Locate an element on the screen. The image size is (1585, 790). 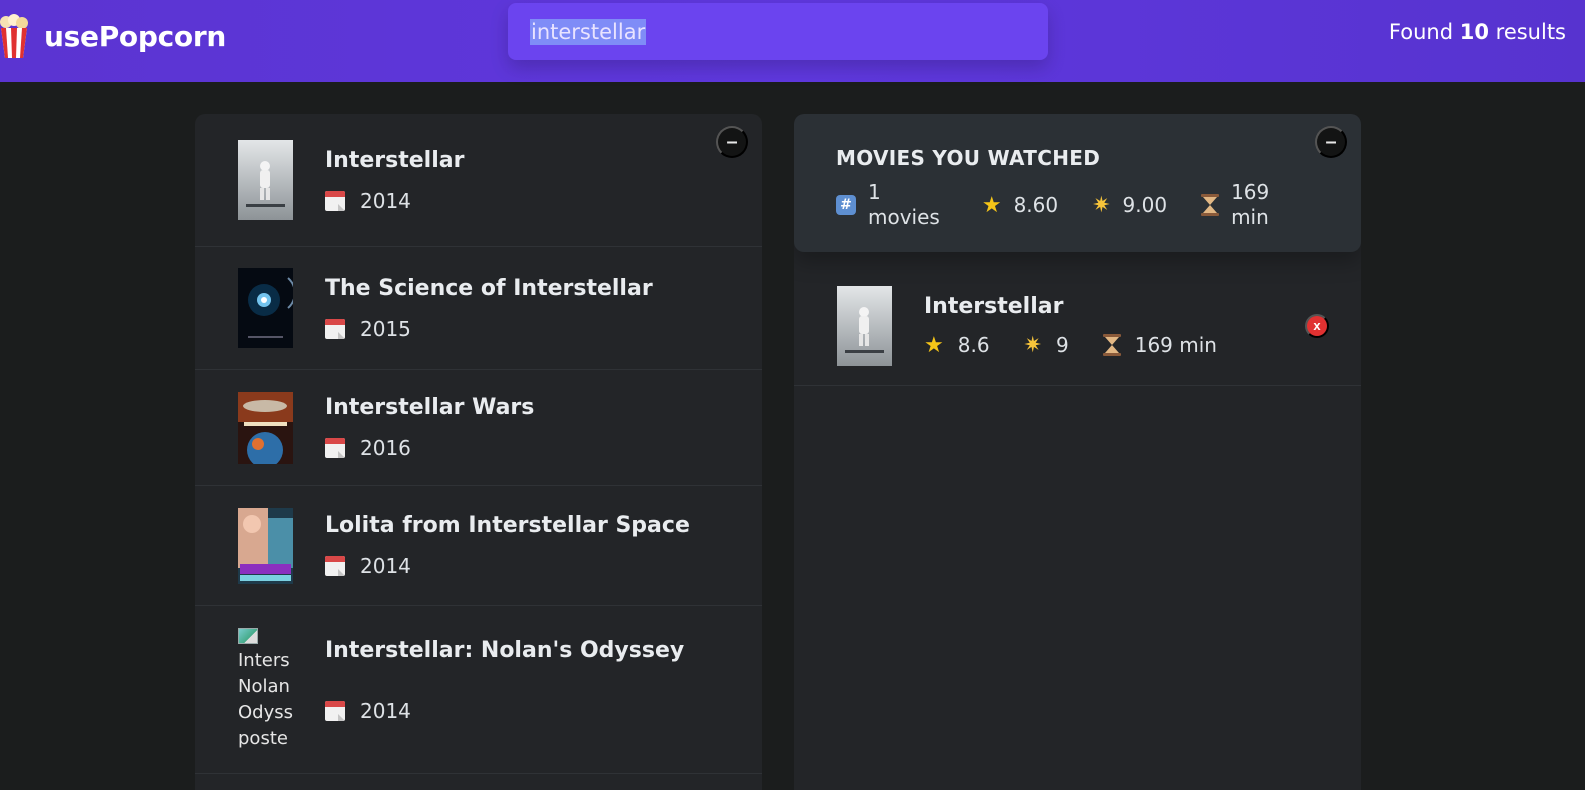
results-count: Found 10 results is located at coordinates (1477, 32).